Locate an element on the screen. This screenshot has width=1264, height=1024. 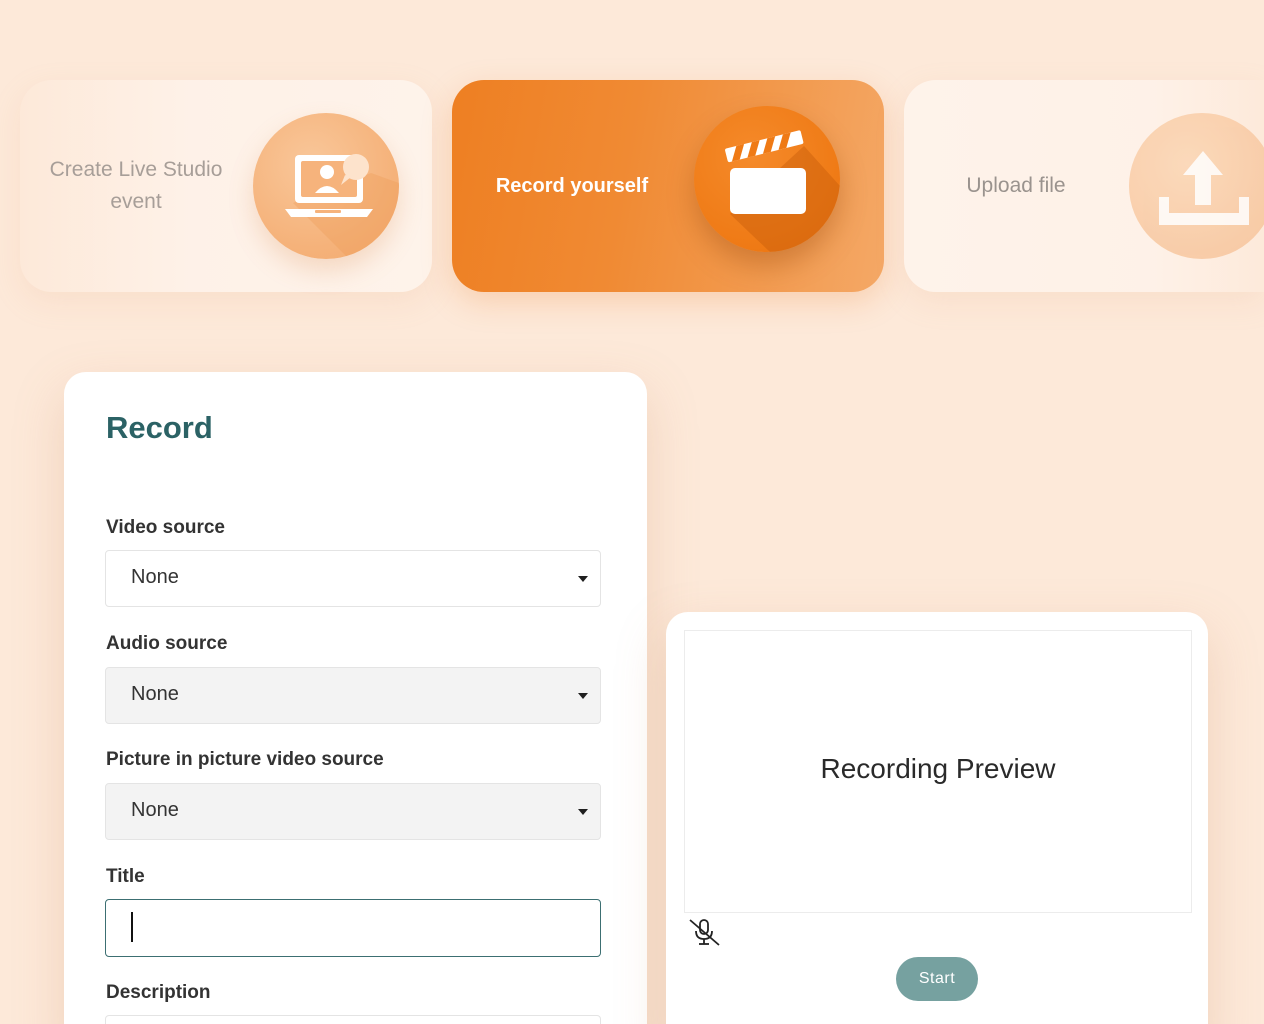
video-source-select: None is located at coordinates (353, 578).